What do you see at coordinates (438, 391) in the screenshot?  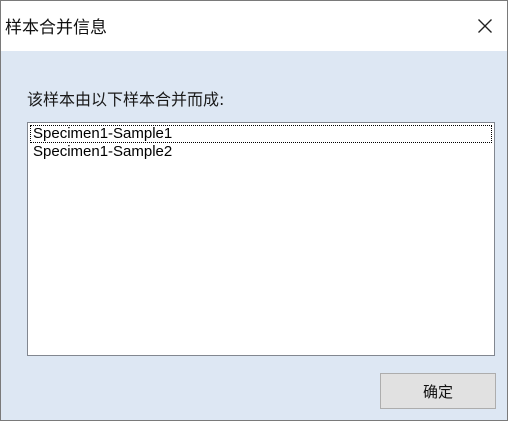 I see `ok-button: 确定` at bounding box center [438, 391].